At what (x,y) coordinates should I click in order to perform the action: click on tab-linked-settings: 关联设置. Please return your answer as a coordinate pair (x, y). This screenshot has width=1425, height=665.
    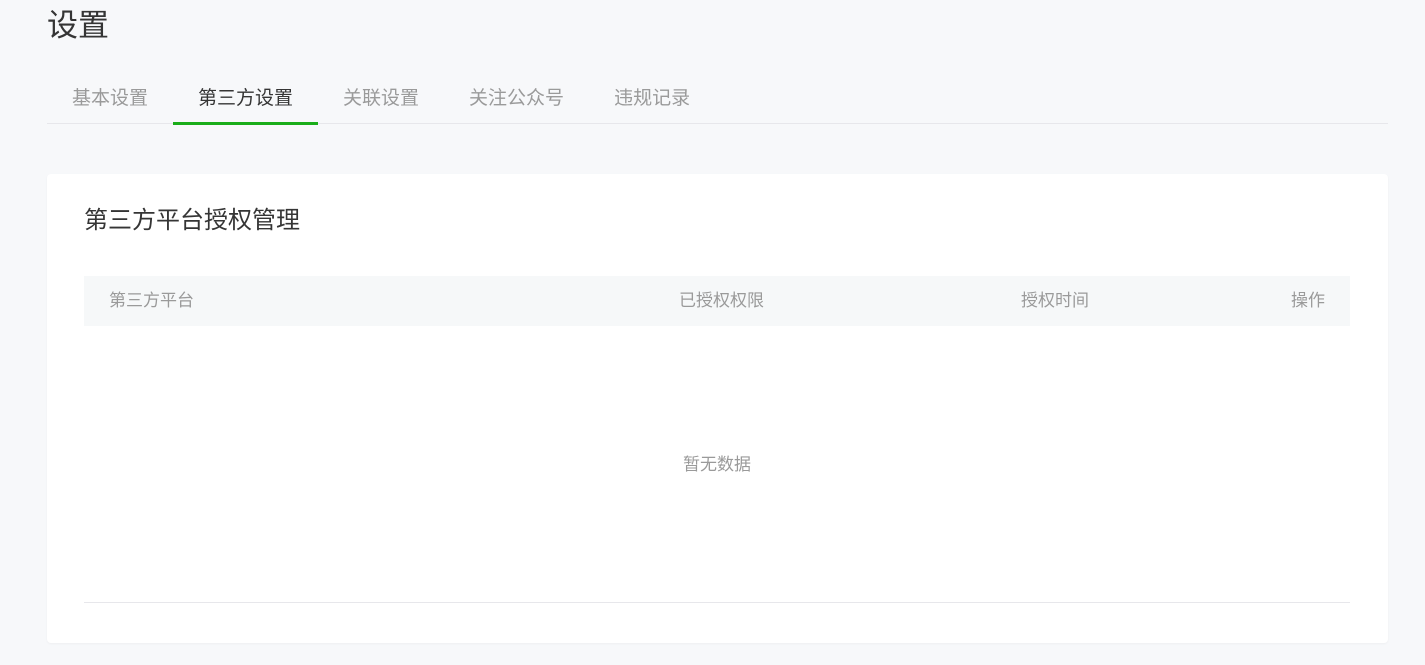
    Looking at the image, I should click on (381, 98).